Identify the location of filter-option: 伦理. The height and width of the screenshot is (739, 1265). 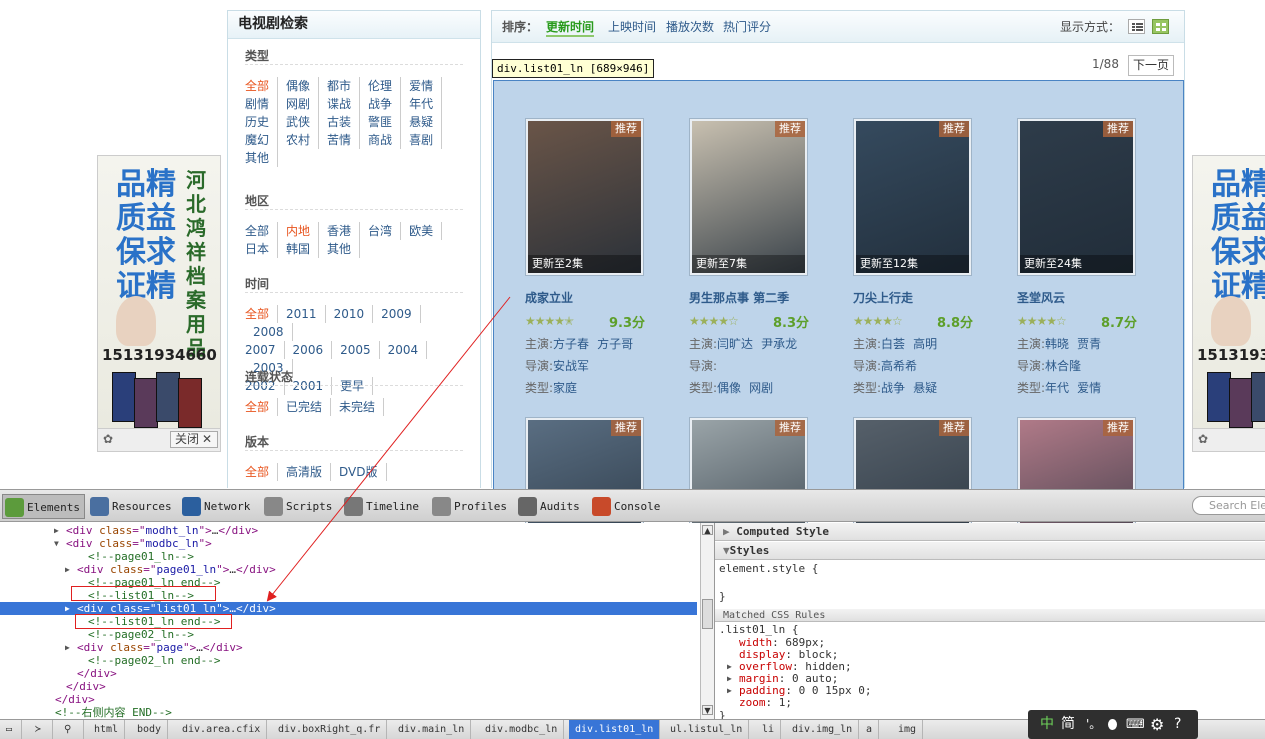
(381, 86).